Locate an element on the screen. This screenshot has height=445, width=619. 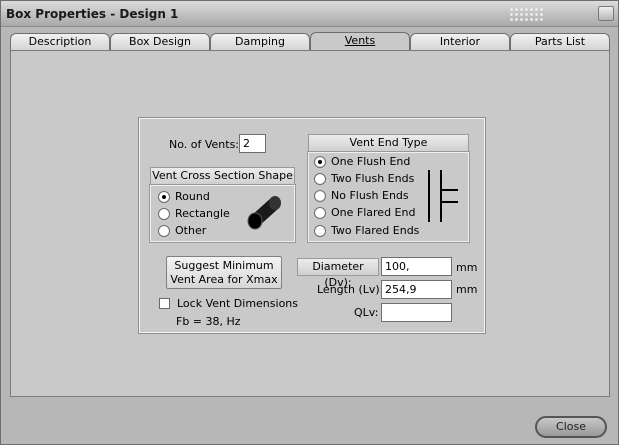
lock-vent-dimensions-checkbox: Lock Vent Dimensions is located at coordinates (228, 303).